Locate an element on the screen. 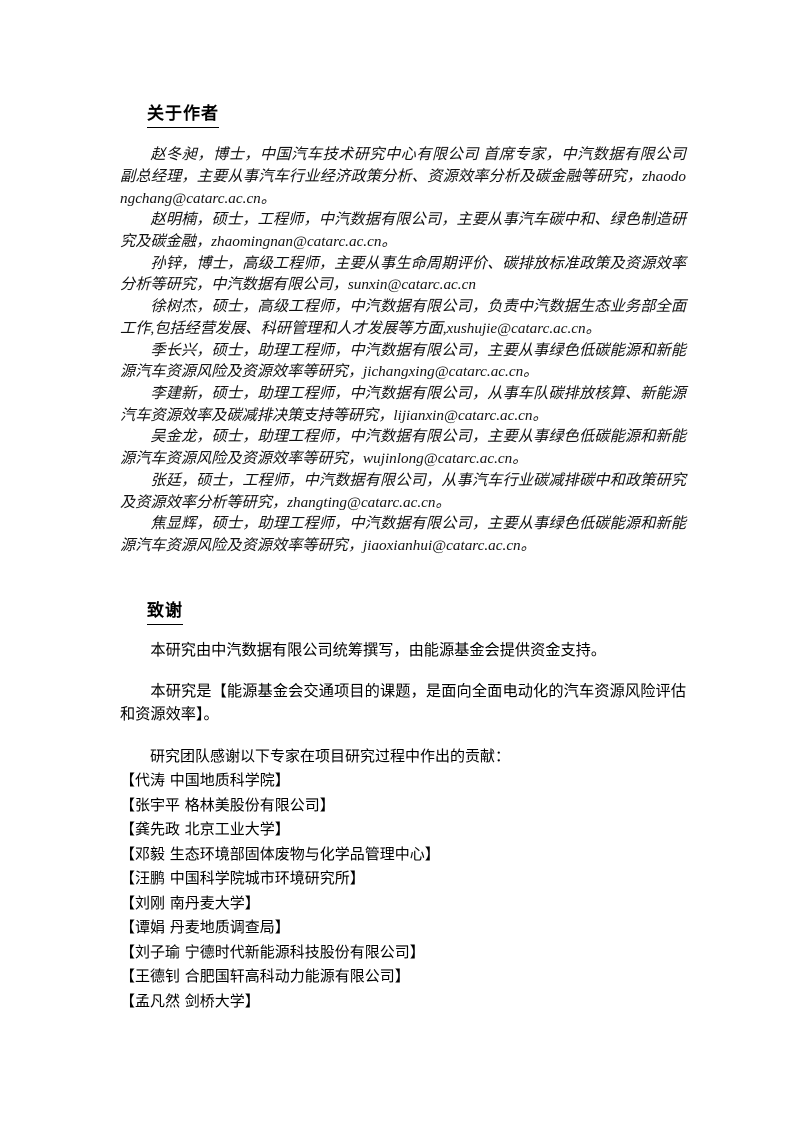 This screenshot has width=793, height=1123. expert-list-item: 【谭娟 丹麦地质调查局】 is located at coordinates (205, 927).